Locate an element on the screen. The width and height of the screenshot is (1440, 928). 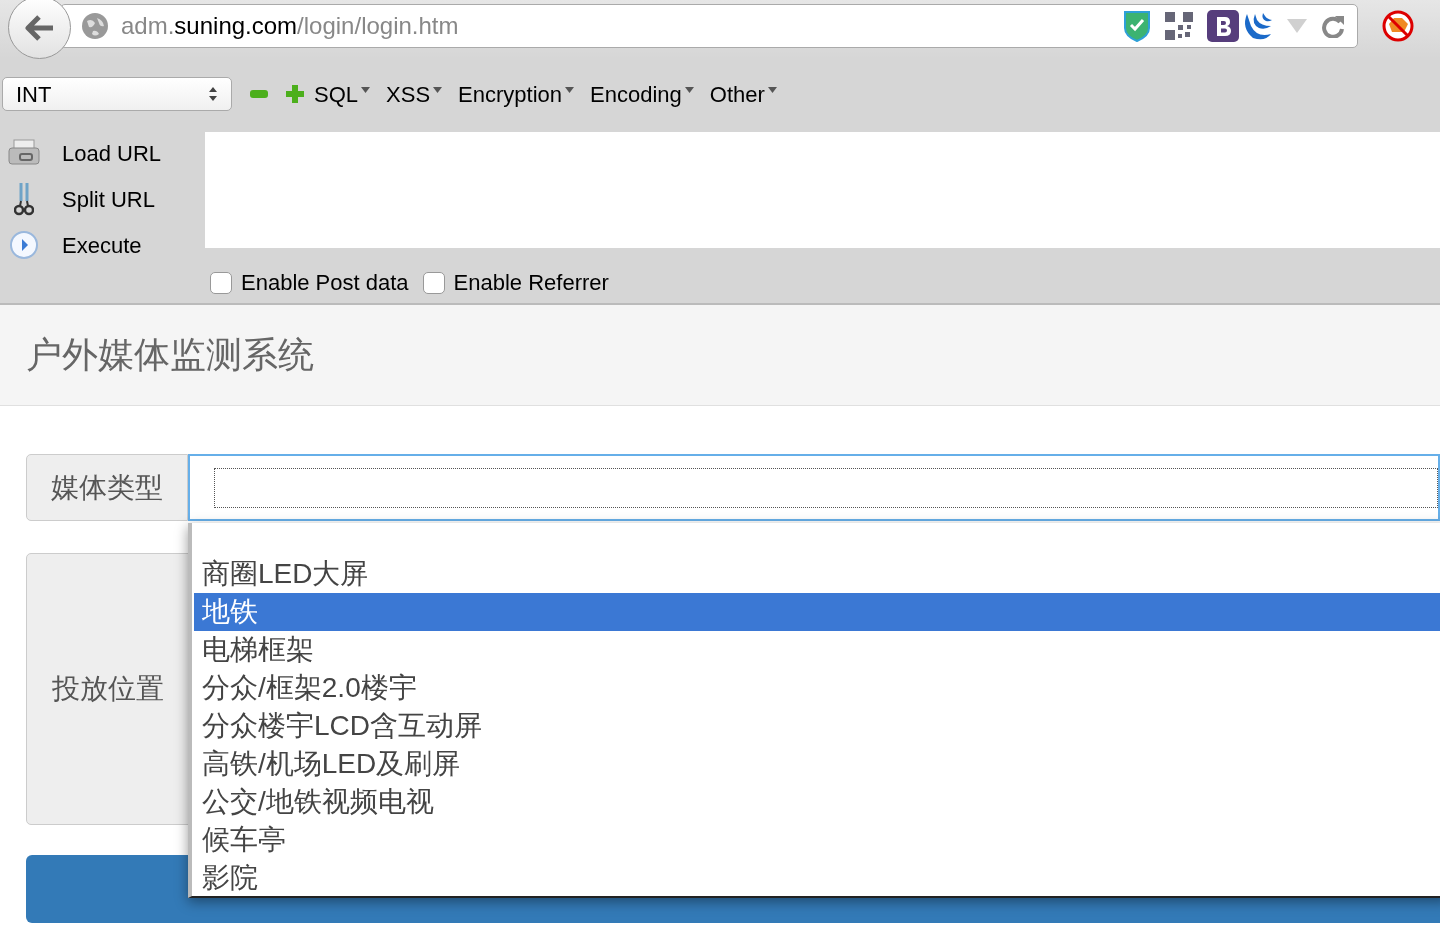
reload-icon is located at coordinates (1333, 26).